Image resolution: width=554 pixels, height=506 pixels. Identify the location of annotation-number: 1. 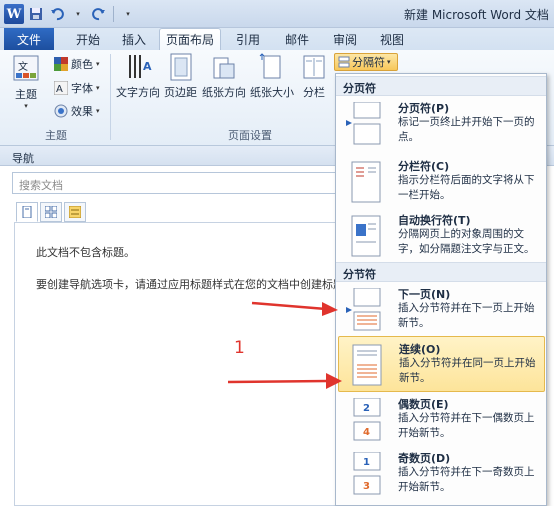
(239, 348).